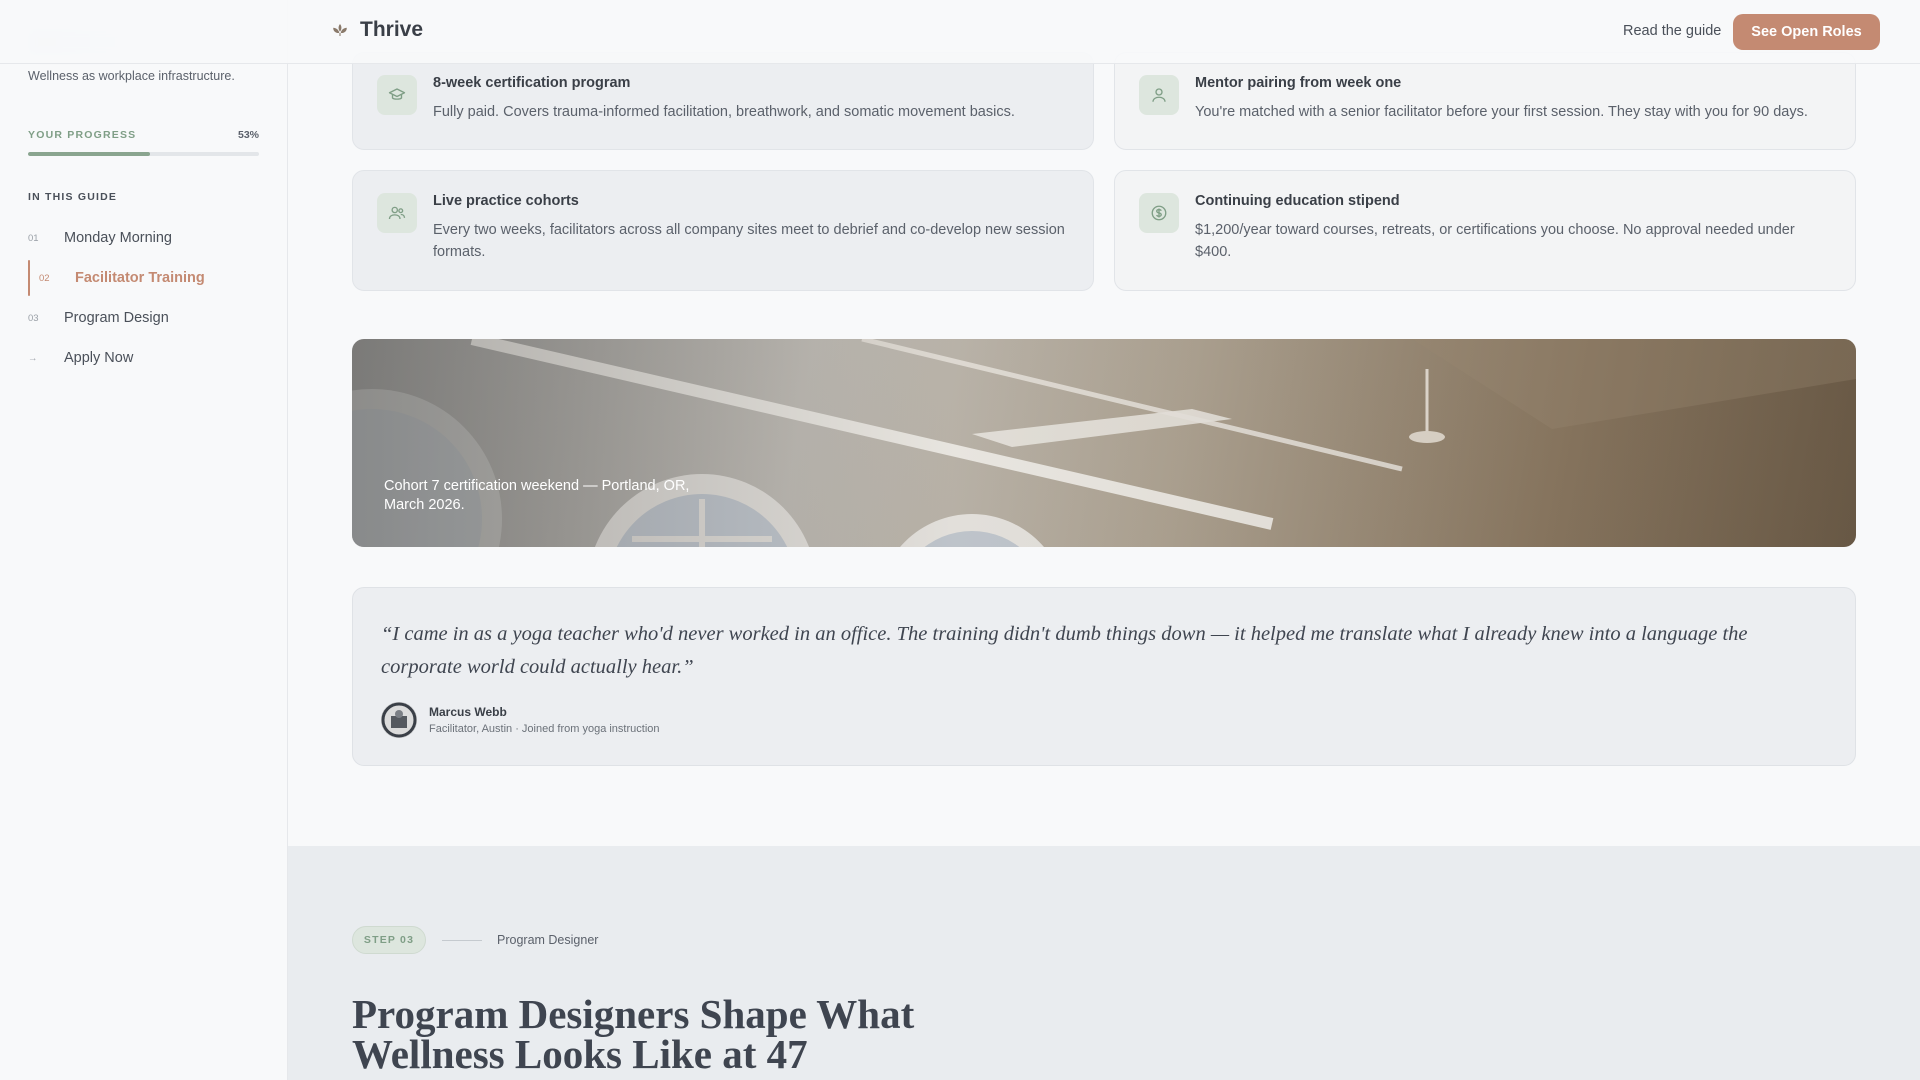  What do you see at coordinates (118, 238) in the screenshot?
I see `nav-item-label: Monday Morning` at bounding box center [118, 238].